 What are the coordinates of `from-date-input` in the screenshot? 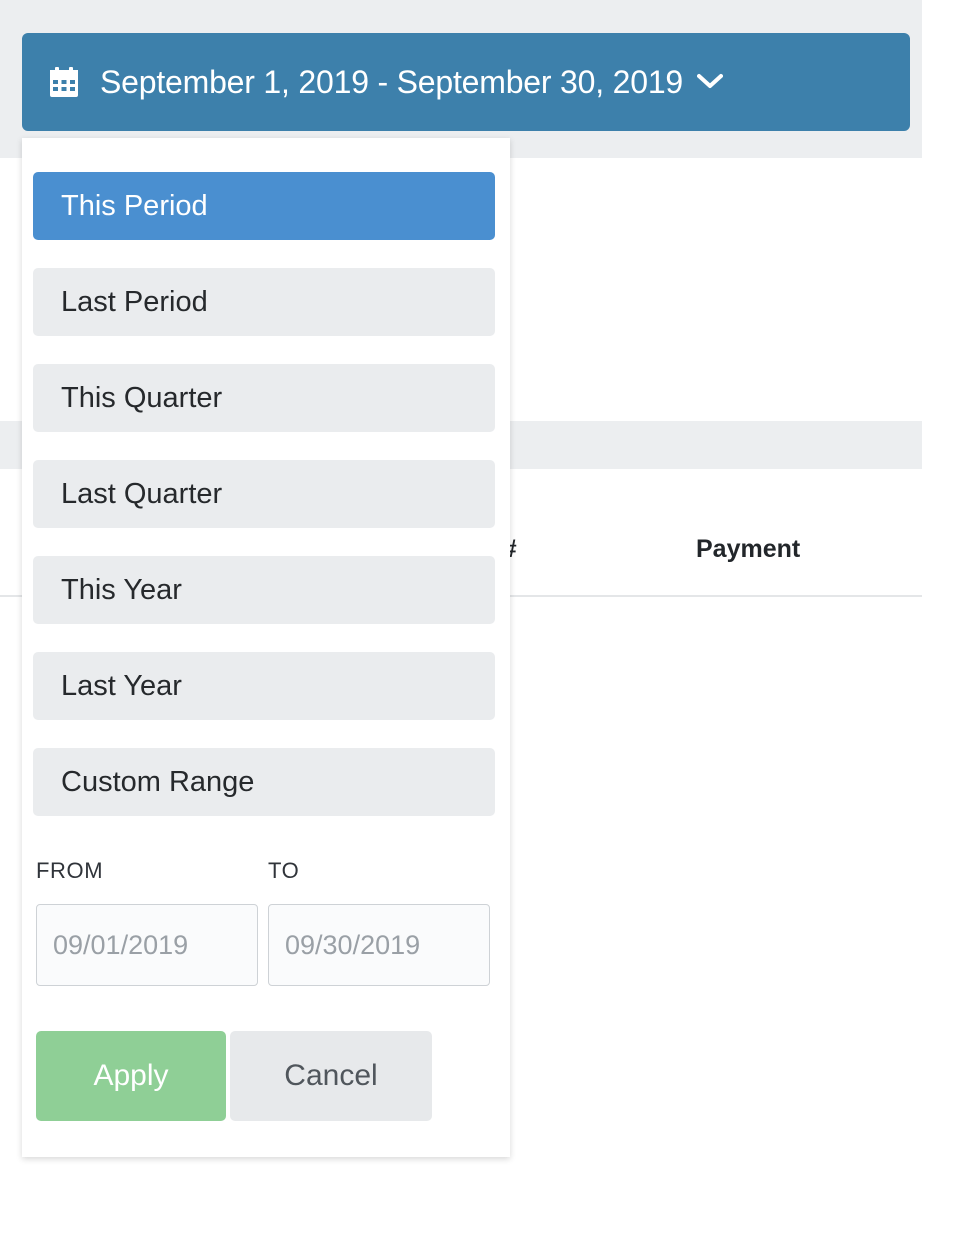 It's located at (147, 945).